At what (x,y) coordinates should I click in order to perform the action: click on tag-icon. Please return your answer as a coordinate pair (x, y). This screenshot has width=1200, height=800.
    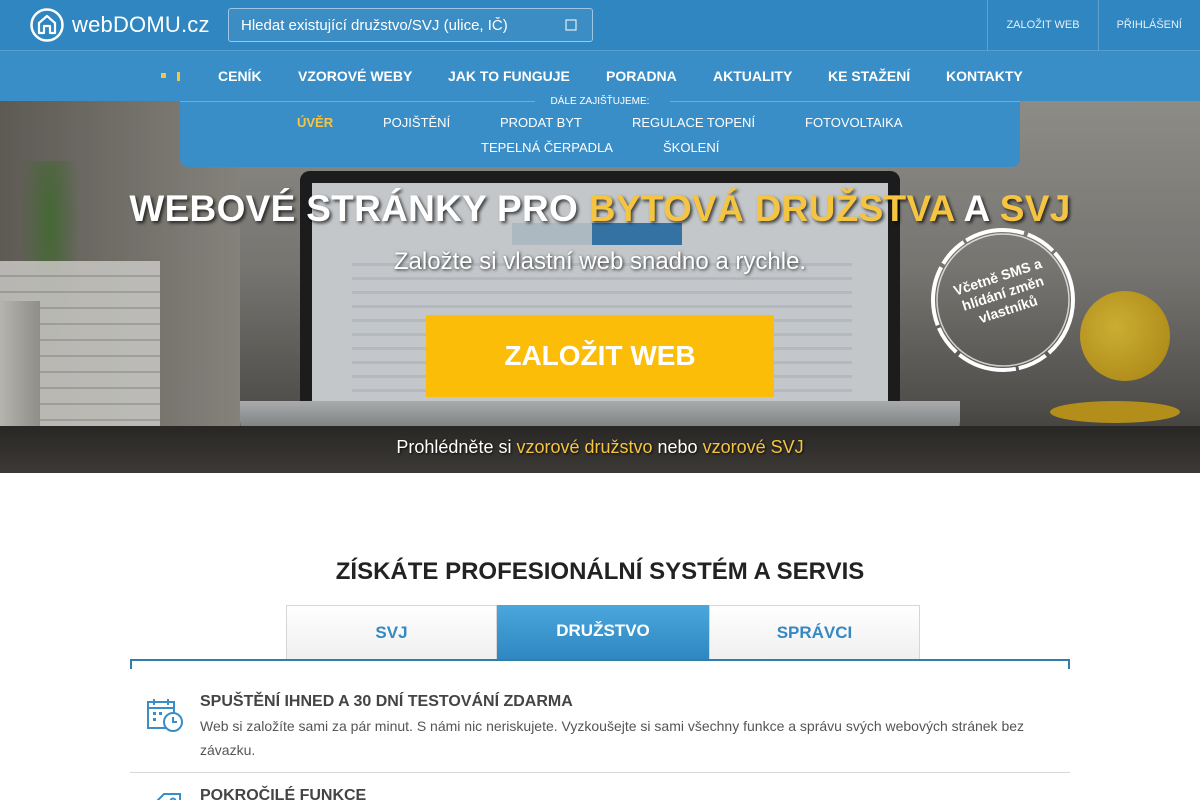
    Looking at the image, I should click on (168, 796).